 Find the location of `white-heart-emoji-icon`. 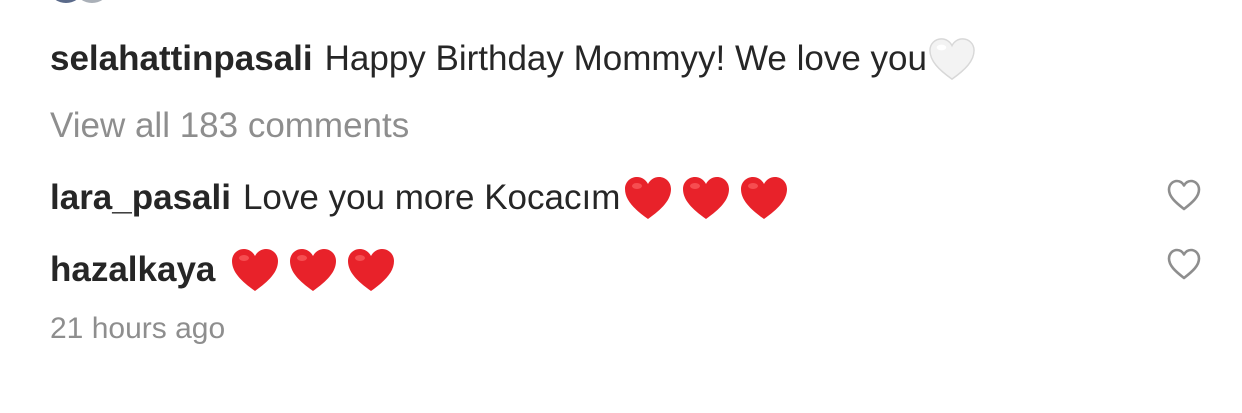

white-heart-emoji-icon is located at coordinates (952, 59).